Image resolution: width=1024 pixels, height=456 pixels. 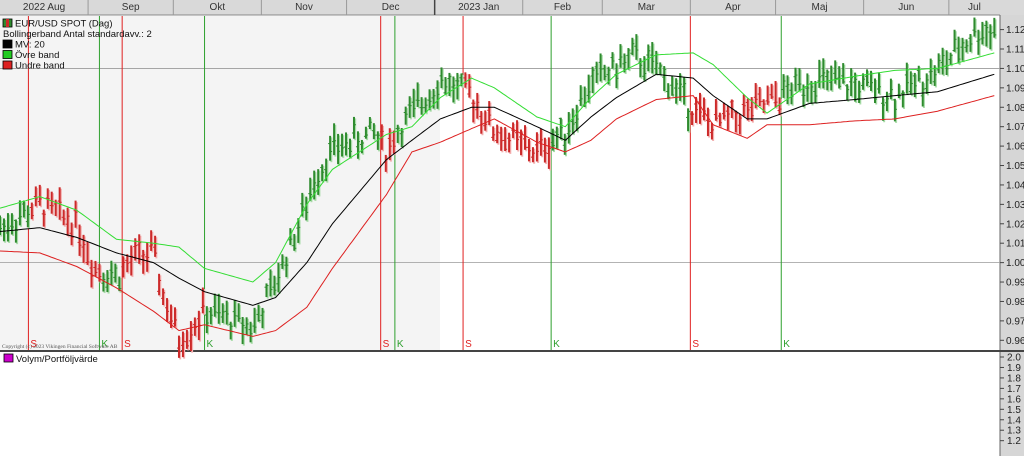 I want to click on y-tick-label: 0.96, so click(x=1015, y=341).